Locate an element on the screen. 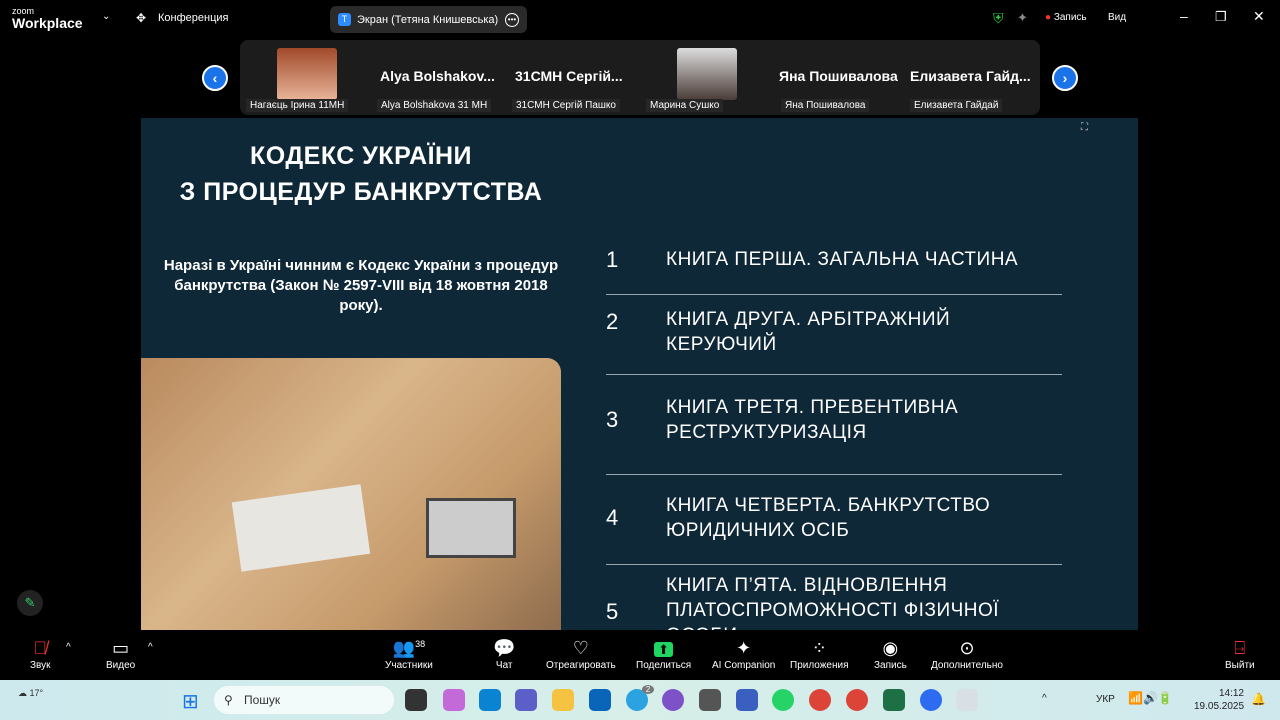 This screenshot has height=720, width=1280. fullscreen-icon: ⛶ is located at coordinates (1084, 127).